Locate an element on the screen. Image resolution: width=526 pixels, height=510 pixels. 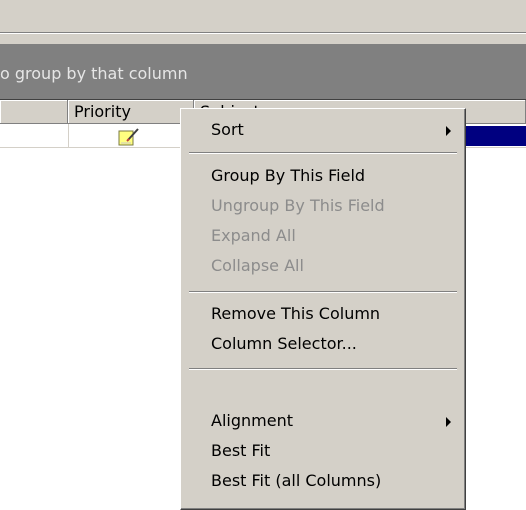
toolbar-gap is located at coordinates (263, 39).